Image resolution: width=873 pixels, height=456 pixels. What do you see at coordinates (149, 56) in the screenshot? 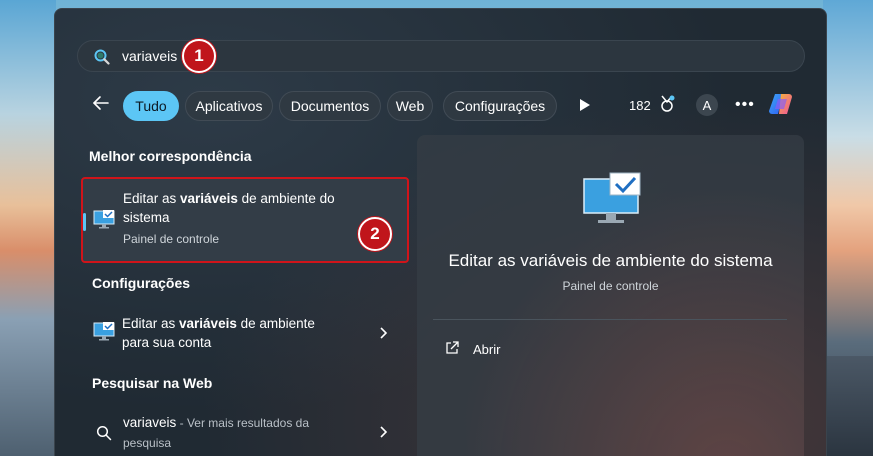
I see `search-input: variaveis` at bounding box center [149, 56].